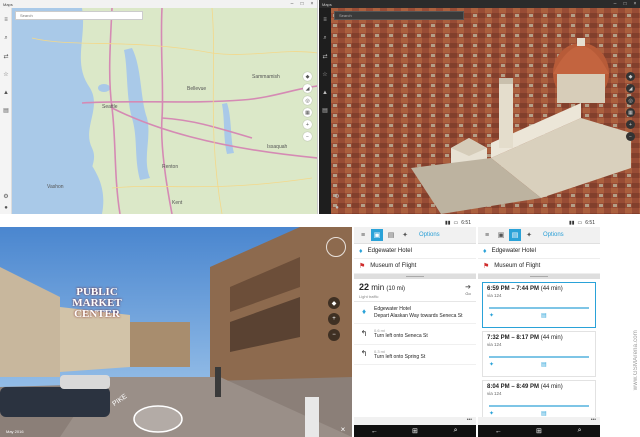  What do you see at coordinates (539, 305) in the screenshot?
I see `route-option: 6:59 PM – 7:44 PM (44 min) via 124 ✦ ▤` at bounding box center [539, 305].